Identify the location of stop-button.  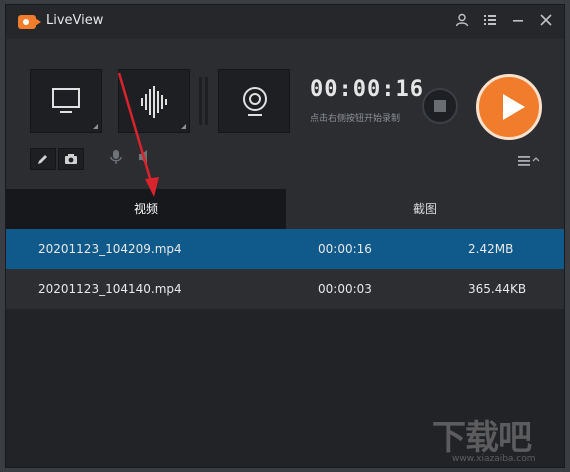
(440, 106).